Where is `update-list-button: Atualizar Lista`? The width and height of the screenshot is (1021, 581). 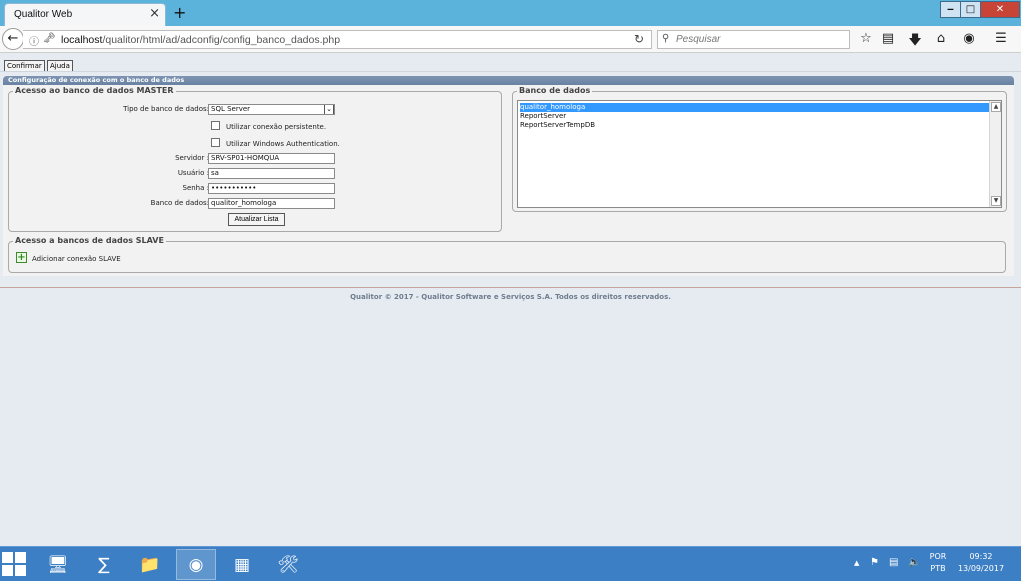
update-list-button: Atualizar Lista is located at coordinates (256, 219).